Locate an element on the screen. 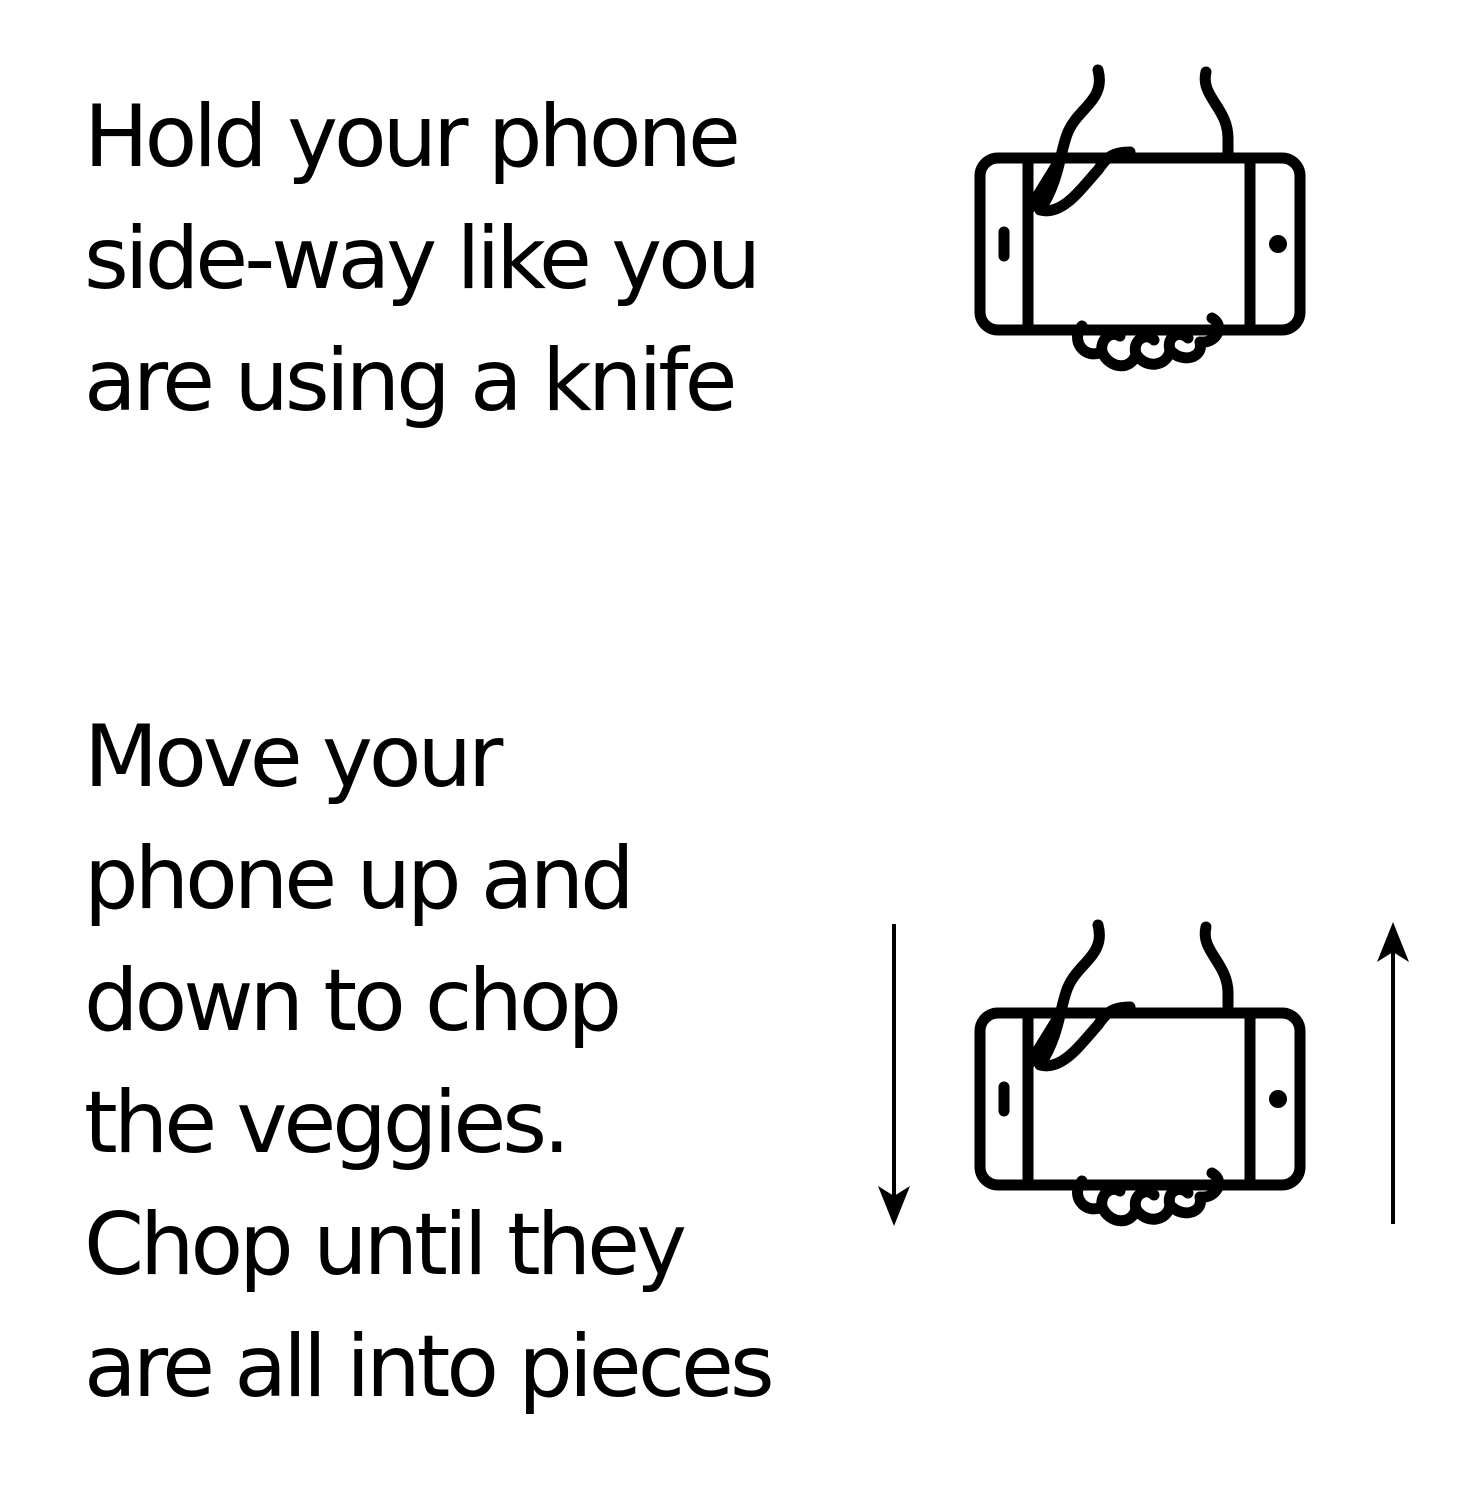 The image size is (1478, 1486). step-2-line-4: the veggies. is located at coordinates (327, 1123).